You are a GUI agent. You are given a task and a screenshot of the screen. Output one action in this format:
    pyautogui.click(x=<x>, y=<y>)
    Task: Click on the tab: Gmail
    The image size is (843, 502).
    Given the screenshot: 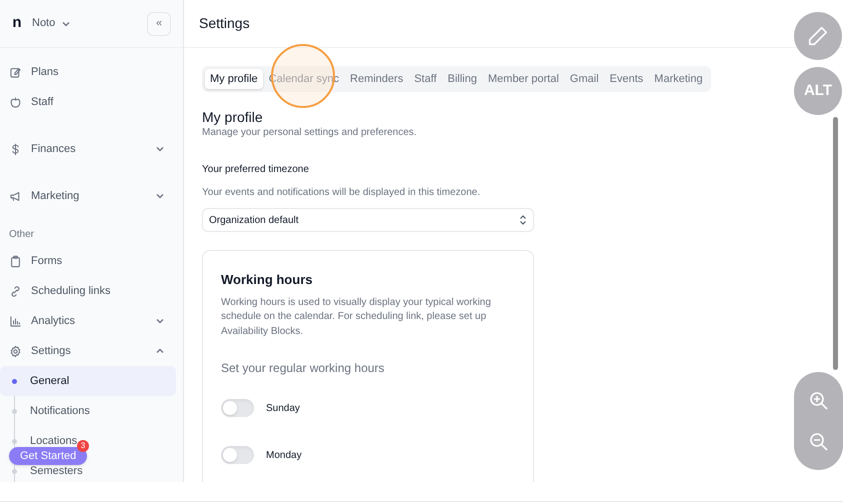 What is the action you would take?
    pyautogui.click(x=584, y=79)
    